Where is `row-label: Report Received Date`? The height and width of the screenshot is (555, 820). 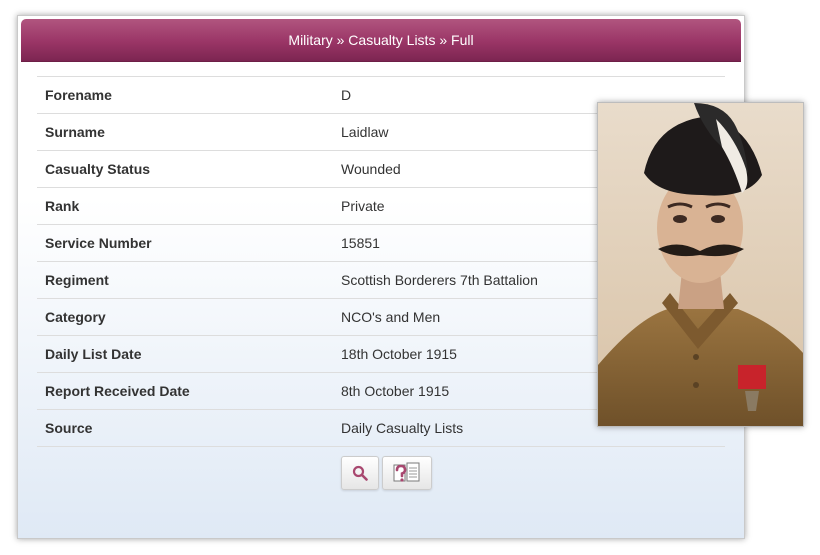
row-label: Report Received Date is located at coordinates (117, 391).